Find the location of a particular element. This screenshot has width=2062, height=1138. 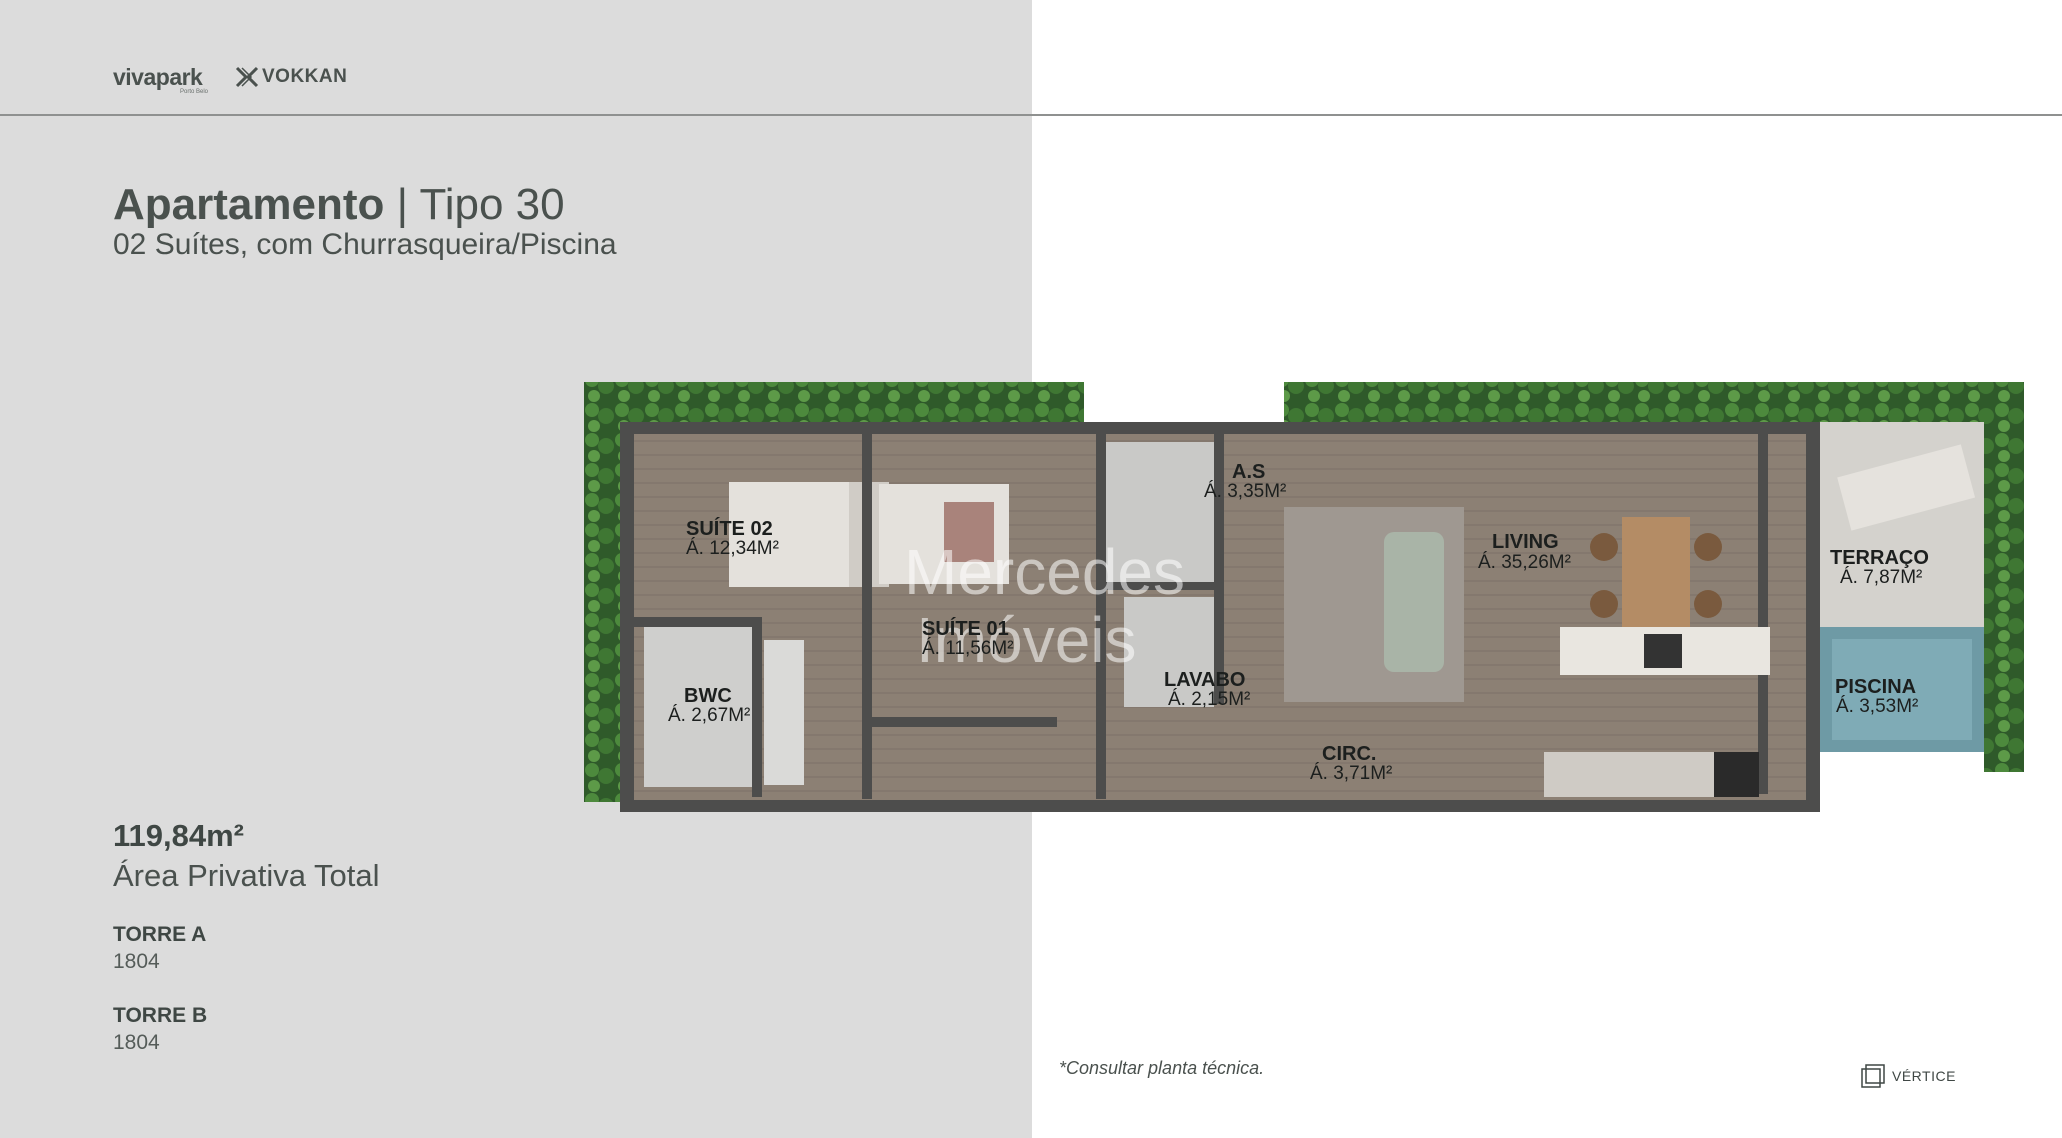

header-divider is located at coordinates (1031, 115).